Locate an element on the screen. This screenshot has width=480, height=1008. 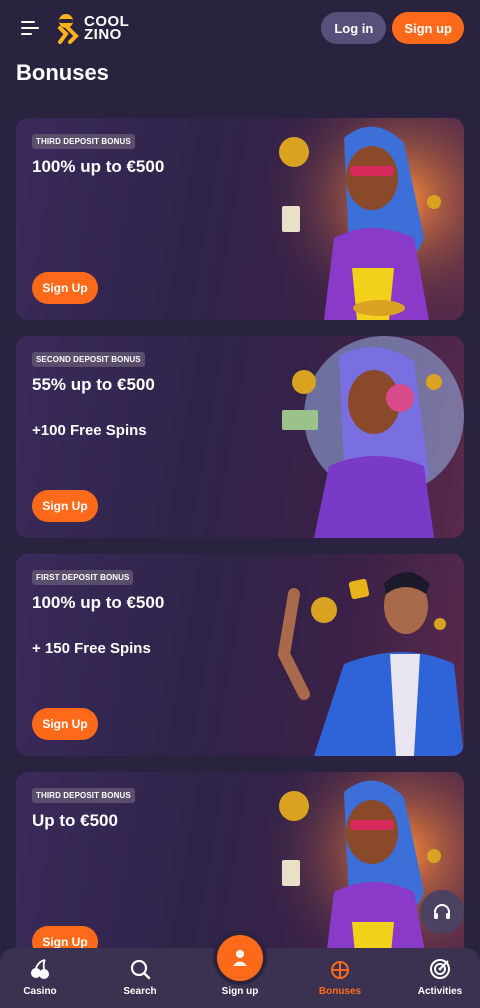
page-title: Bonuses is located at coordinates (62, 72).